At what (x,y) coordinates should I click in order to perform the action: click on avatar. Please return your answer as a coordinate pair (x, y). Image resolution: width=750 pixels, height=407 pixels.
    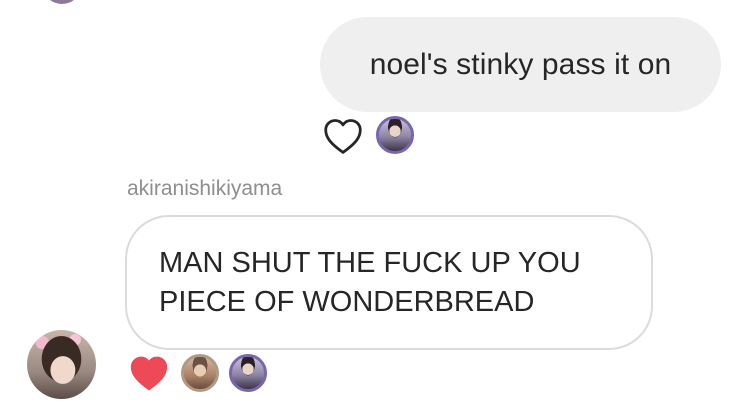
    Looking at the image, I should click on (62, 2).